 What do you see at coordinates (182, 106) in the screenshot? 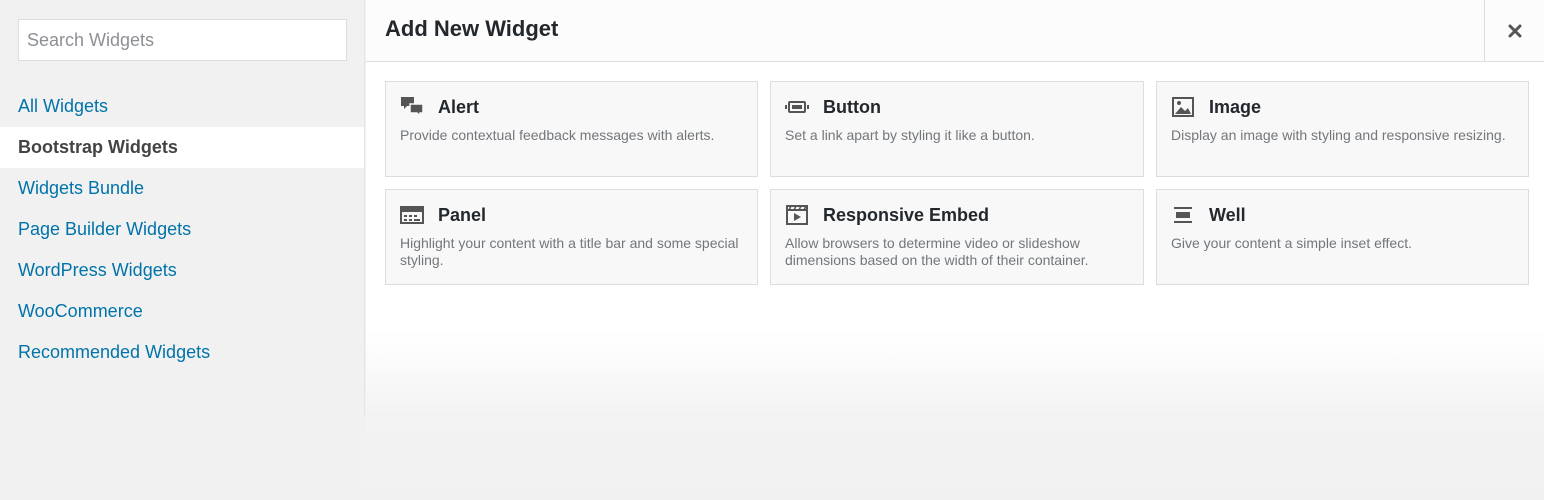
I see `sidebar-item-all-widgets: All Widgets` at bounding box center [182, 106].